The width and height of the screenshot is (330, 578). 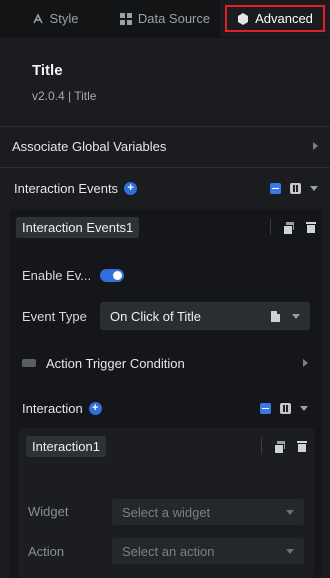 I want to click on document-icon, so click(x=275, y=316).